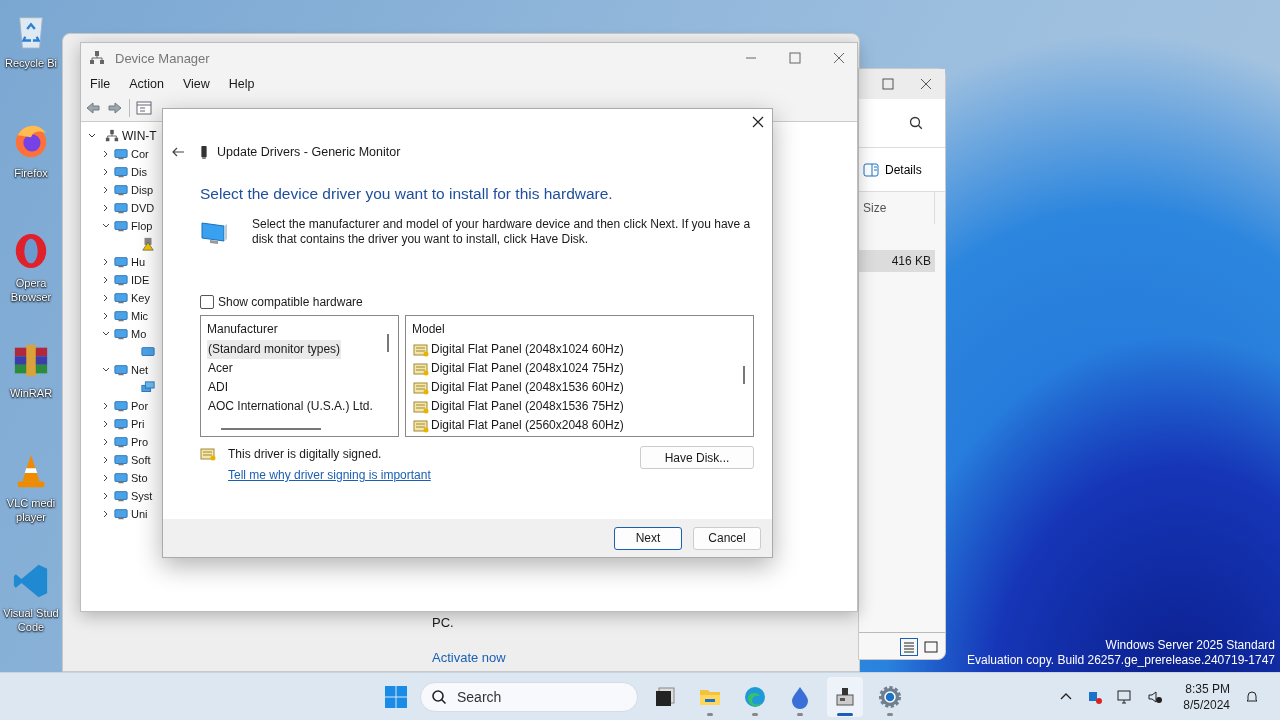 The image size is (1280, 720). Describe the element at coordinates (1155, 696) in the screenshot. I see `speaker-muted-icon` at that location.